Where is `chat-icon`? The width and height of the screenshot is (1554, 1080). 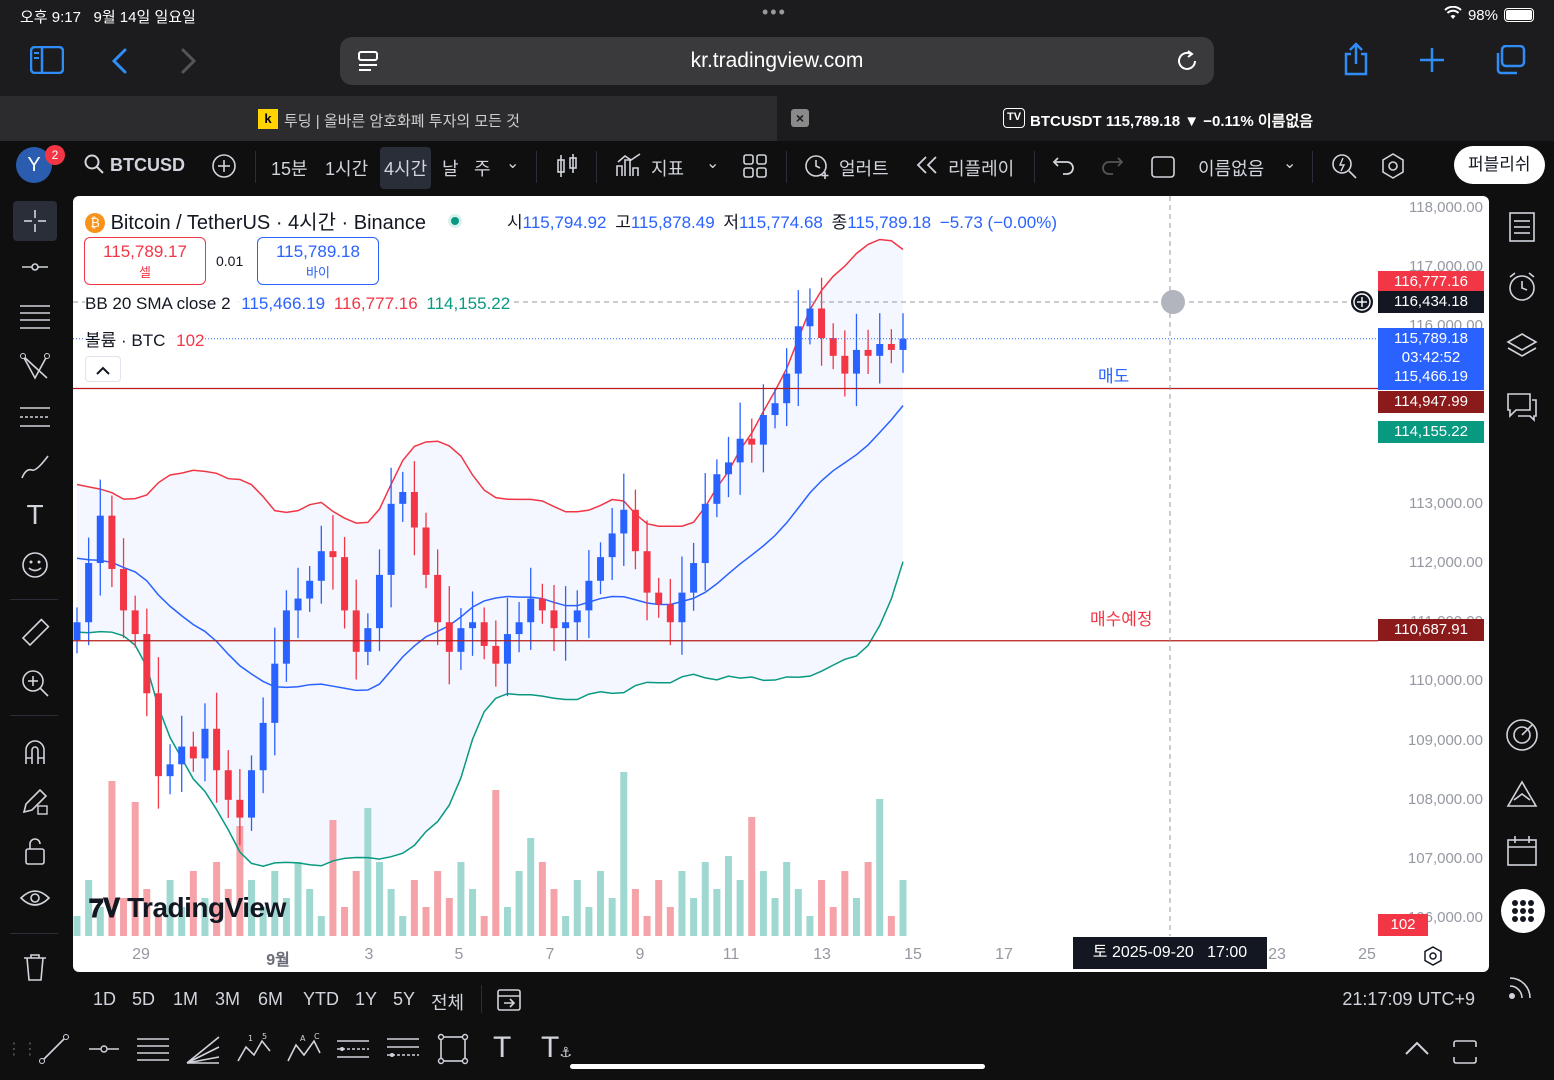
chat-icon is located at coordinates (1522, 407).